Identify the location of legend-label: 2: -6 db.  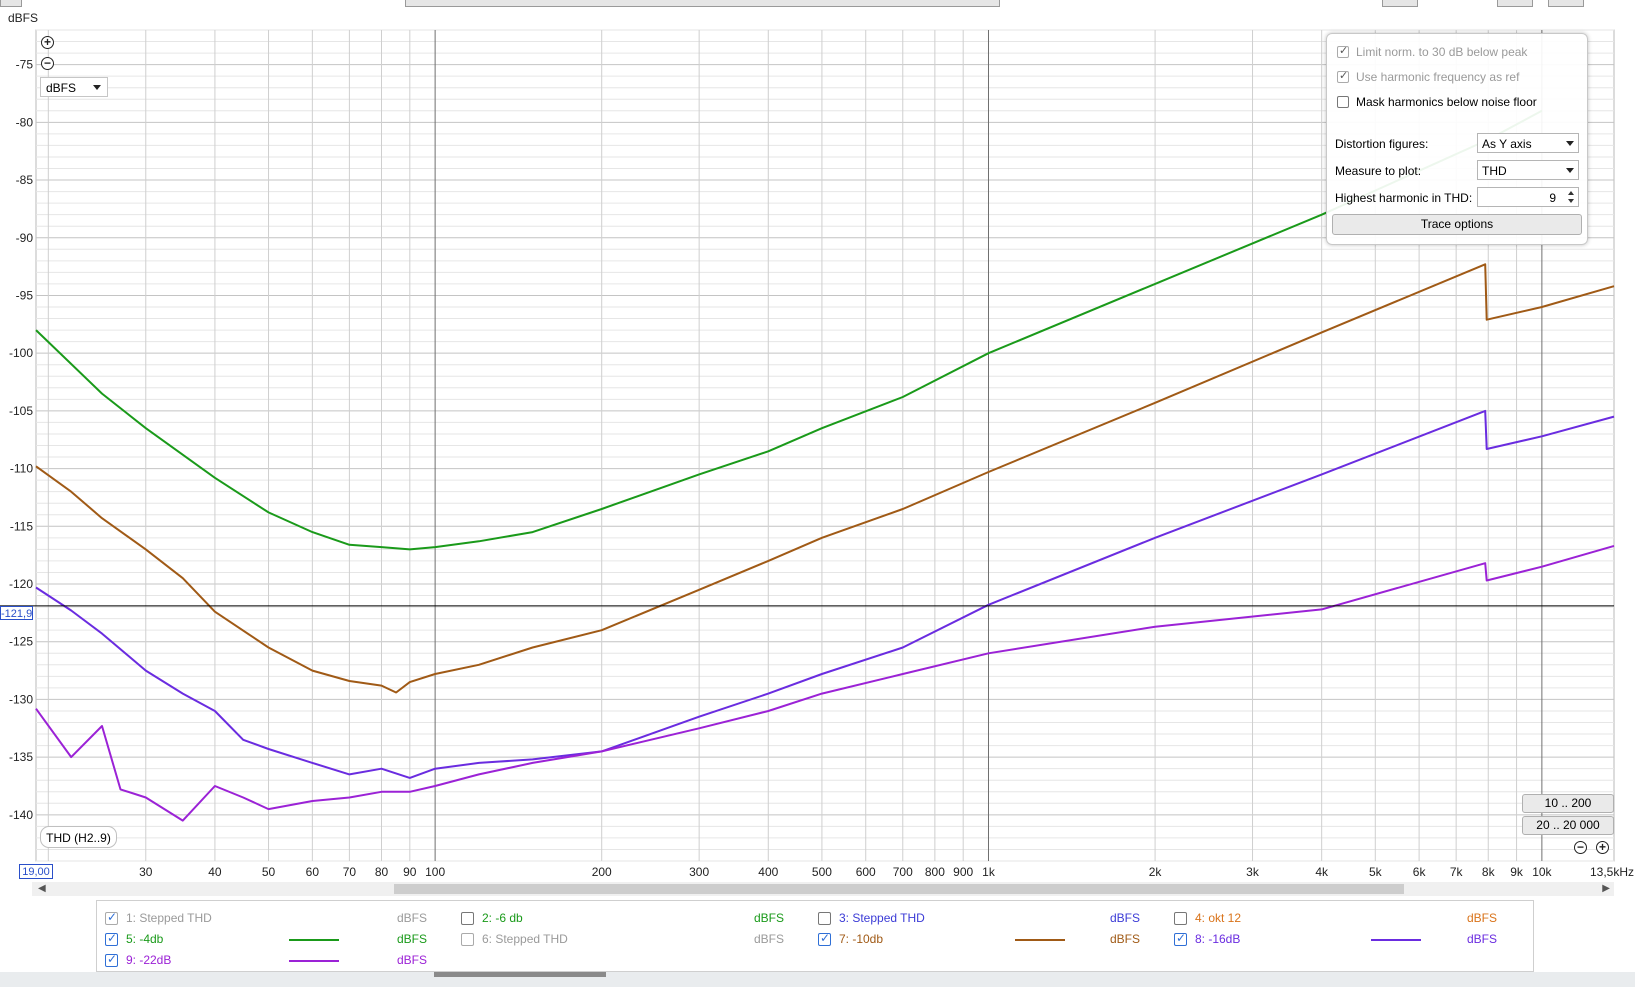
(502, 918).